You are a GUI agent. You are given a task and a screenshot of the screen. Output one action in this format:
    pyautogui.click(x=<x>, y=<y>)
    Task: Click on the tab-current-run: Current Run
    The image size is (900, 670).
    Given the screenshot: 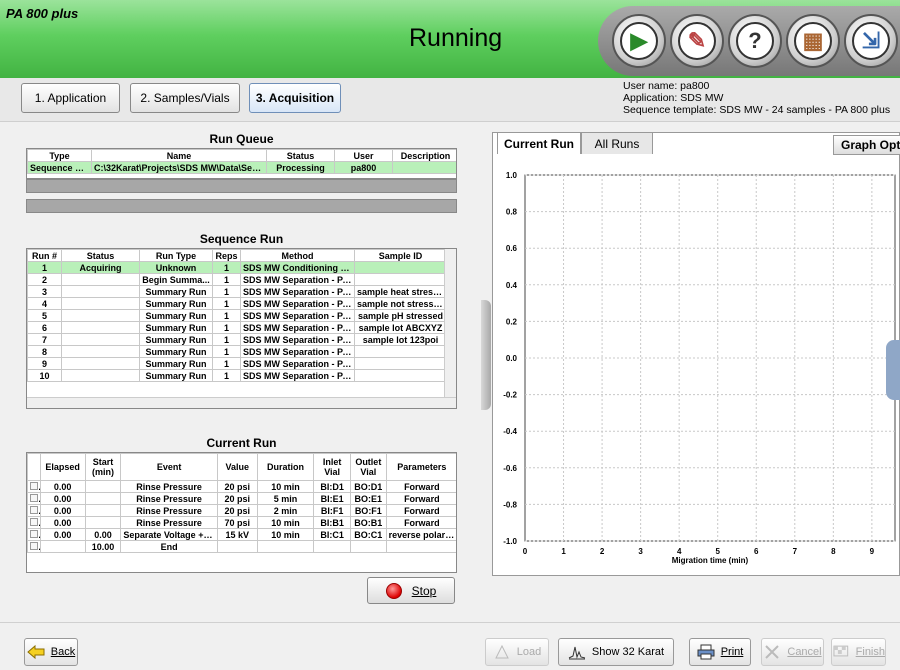 What is the action you would take?
    pyautogui.click(x=539, y=143)
    